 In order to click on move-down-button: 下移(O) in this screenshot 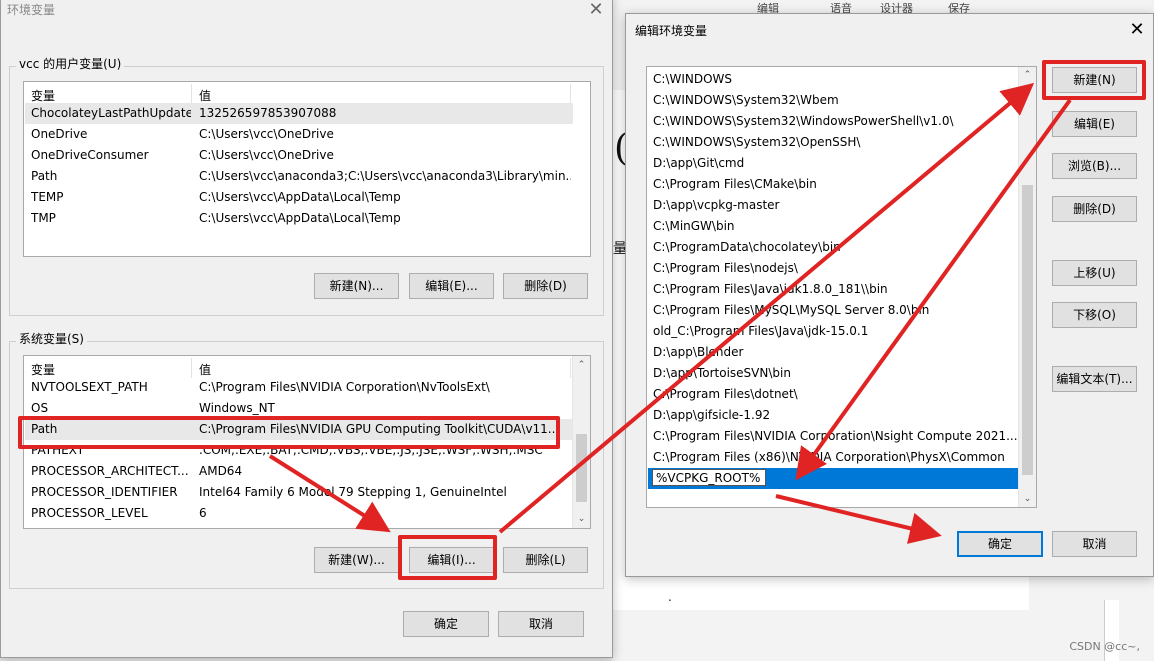, I will do `click(1094, 315)`.